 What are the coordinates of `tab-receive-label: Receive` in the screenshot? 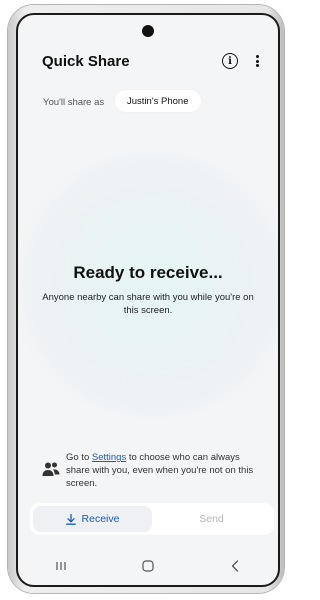 It's located at (100, 519).